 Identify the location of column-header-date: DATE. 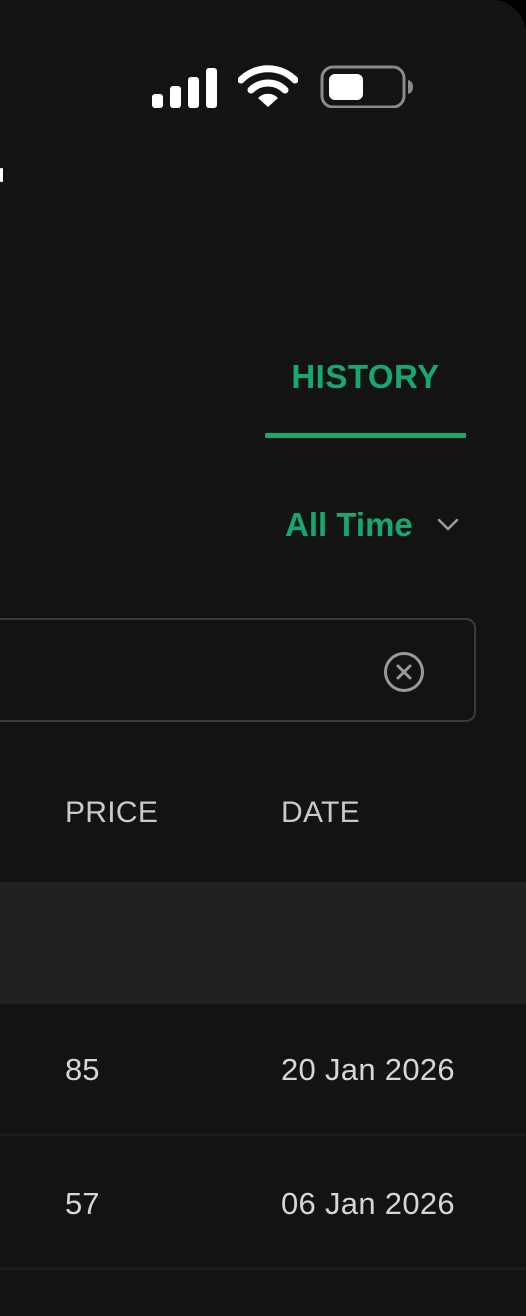
(320, 813).